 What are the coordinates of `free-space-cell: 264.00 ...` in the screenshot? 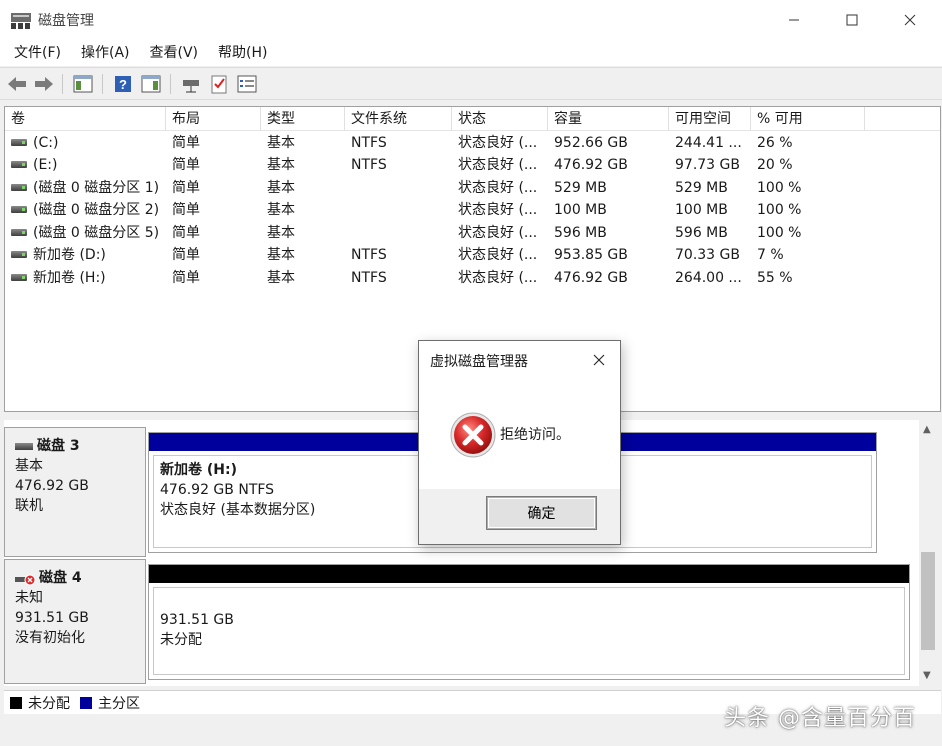 It's located at (708, 278).